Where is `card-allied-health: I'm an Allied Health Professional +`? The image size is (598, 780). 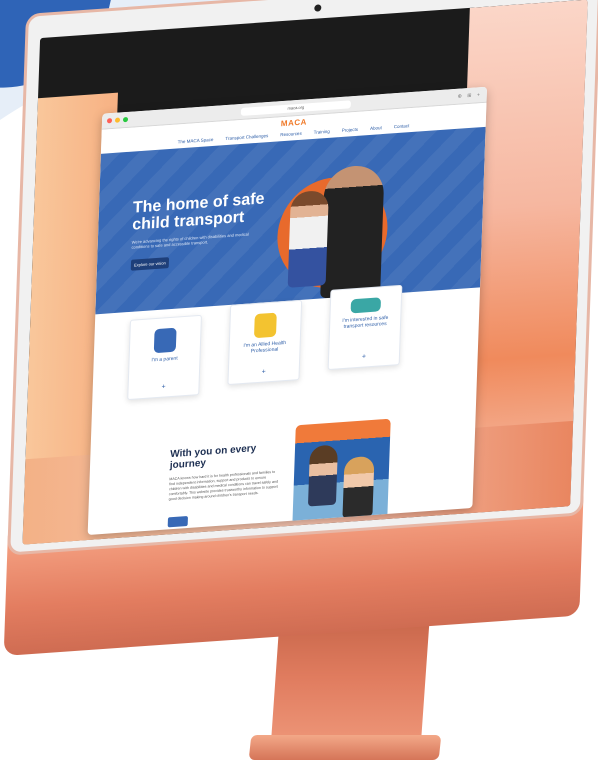 card-allied-health: I'm an Allied Health Professional + is located at coordinates (265, 342).